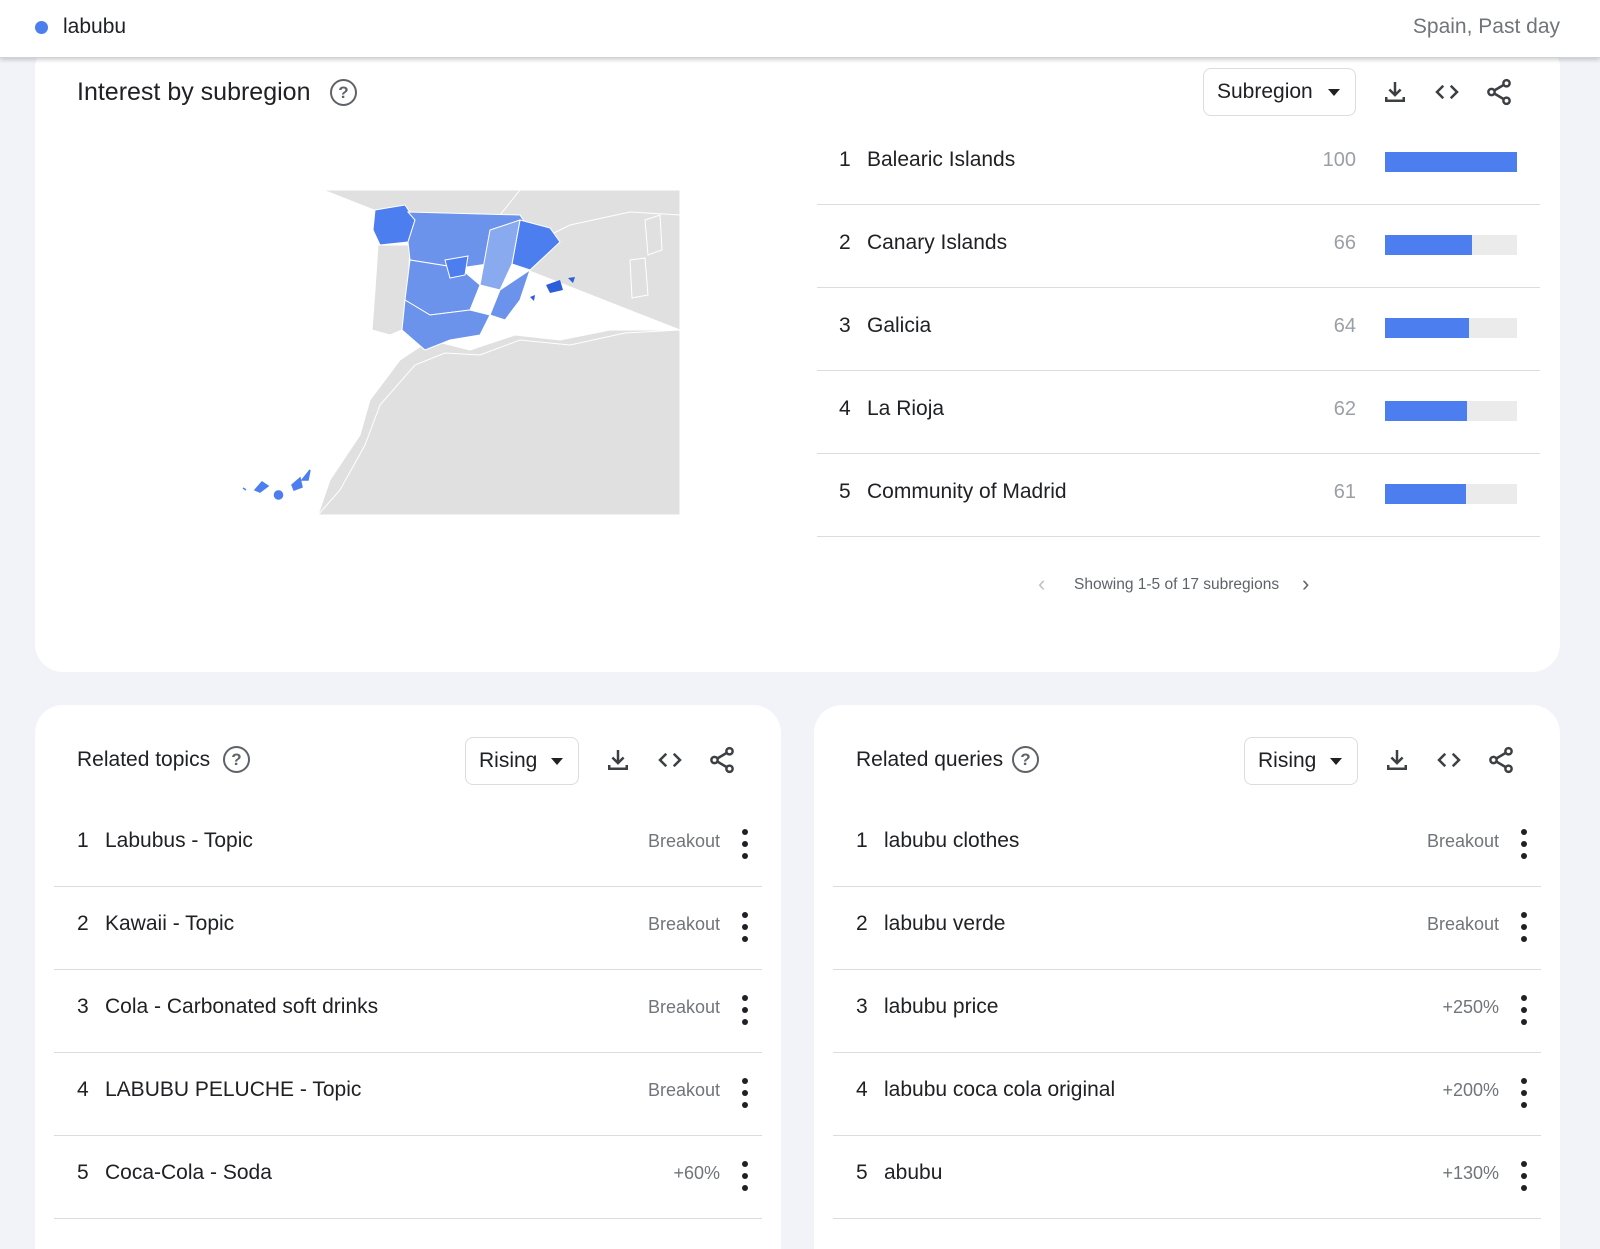 The image size is (1600, 1249). Describe the element at coordinates (144, 759) in the screenshot. I see `card-title: Related topics` at that location.